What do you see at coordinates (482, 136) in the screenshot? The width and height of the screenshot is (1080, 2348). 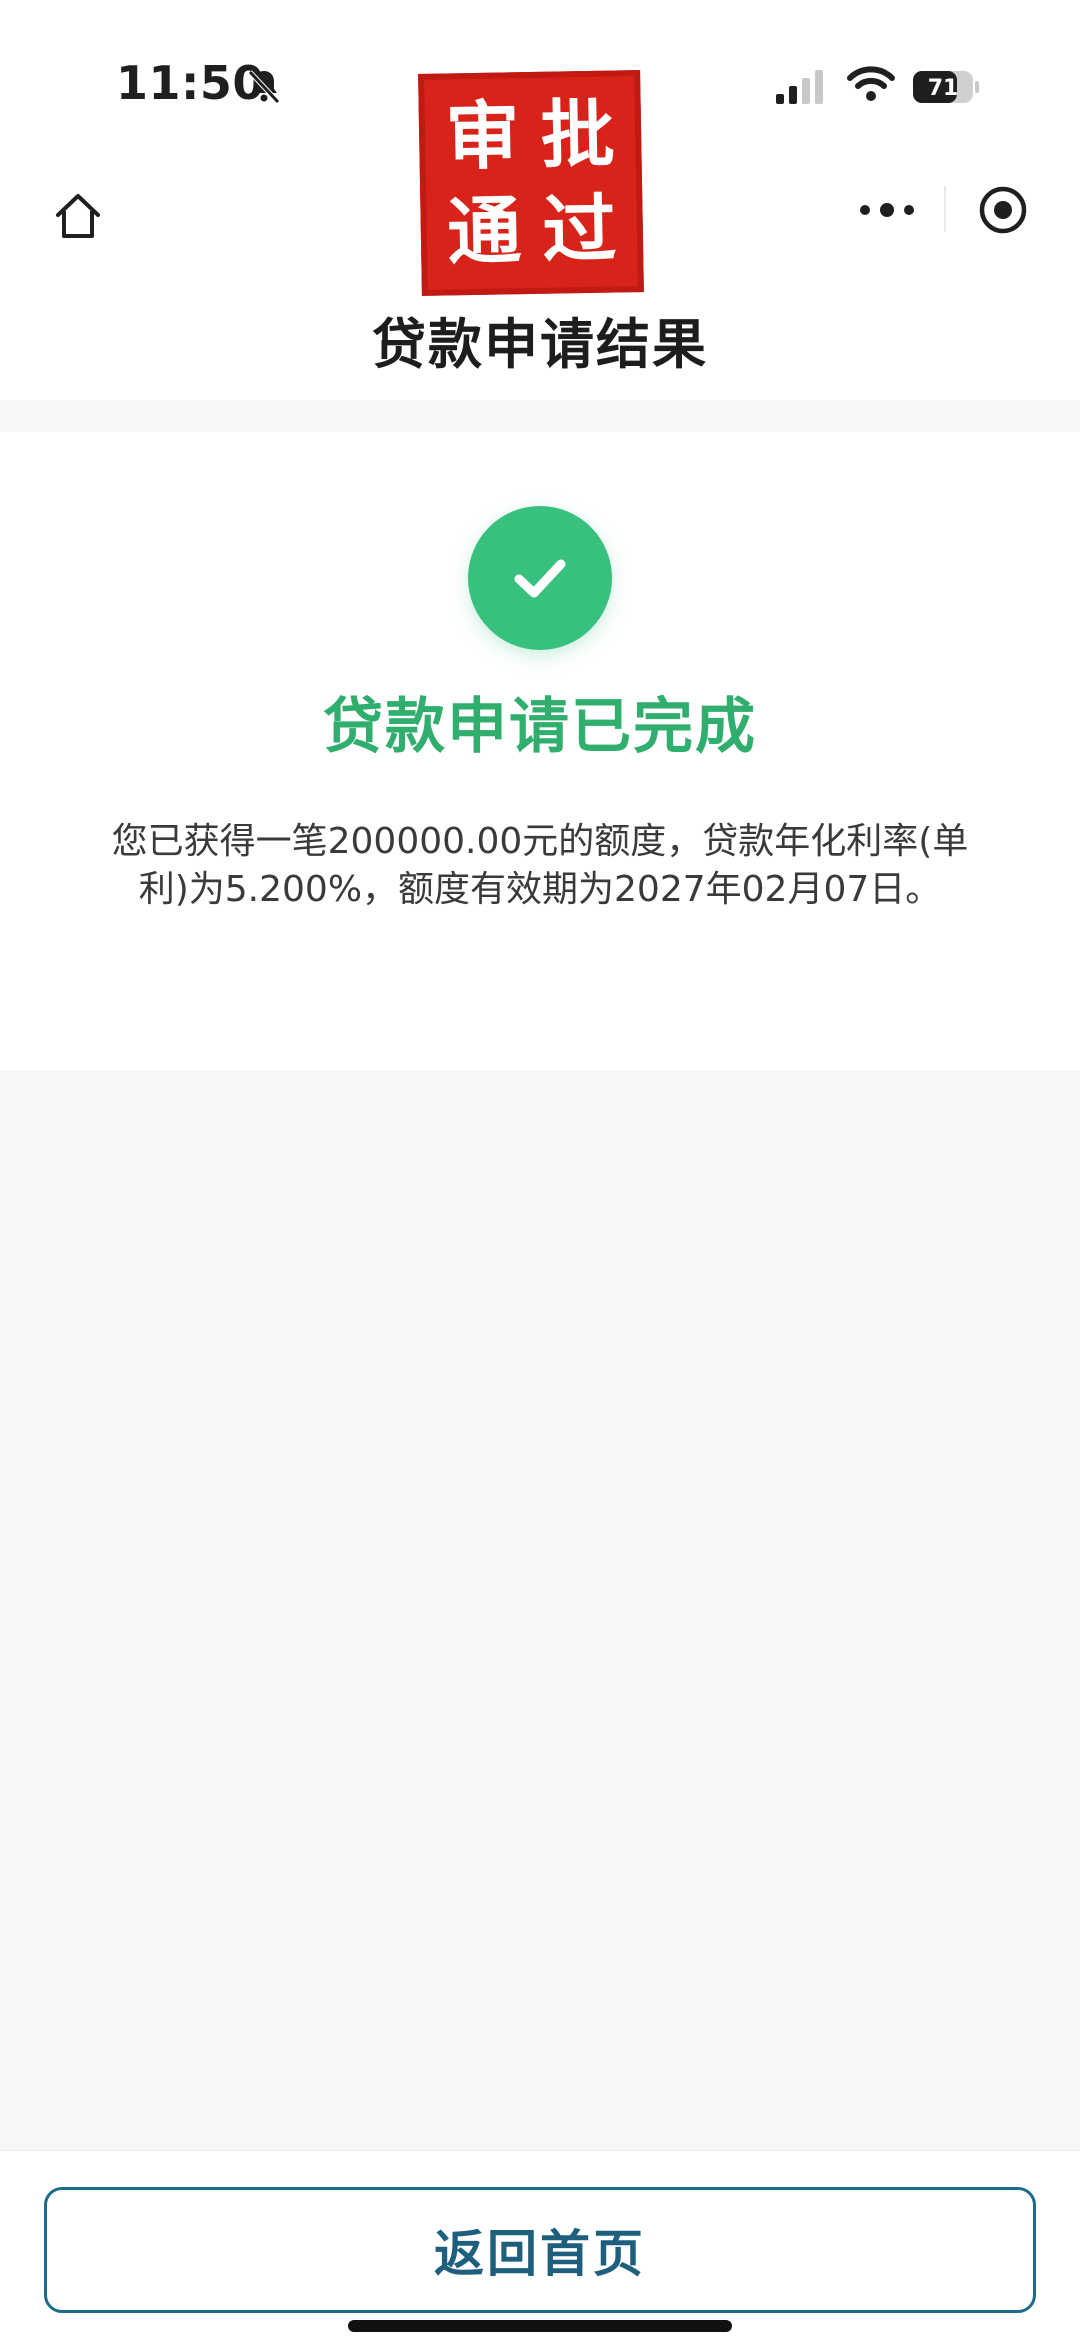 I see `stamp-char: 审` at bounding box center [482, 136].